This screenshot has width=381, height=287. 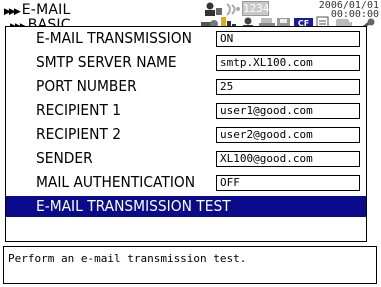 What do you see at coordinates (288, 135) in the screenshot?
I see `setting-value-recipient-2: user2@good.com` at bounding box center [288, 135].